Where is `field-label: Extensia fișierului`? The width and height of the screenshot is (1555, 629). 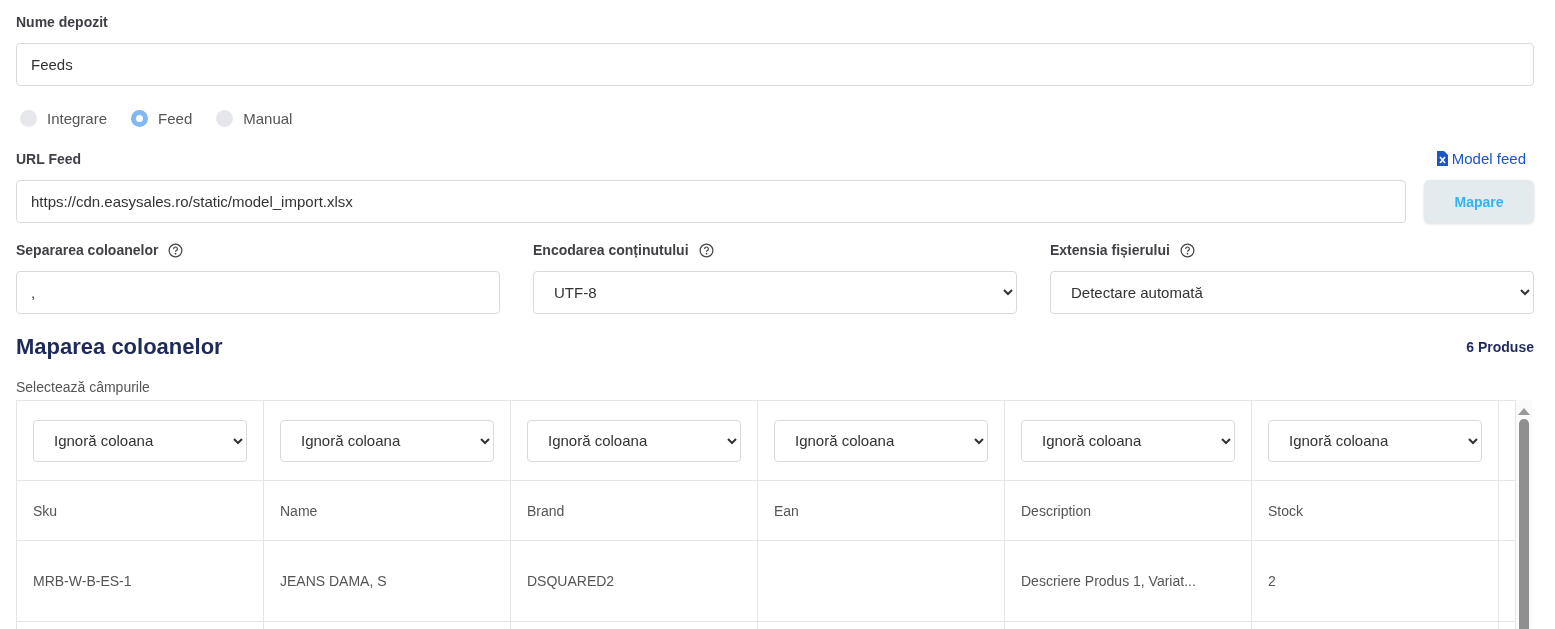
field-label: Extensia fișierului is located at coordinates (1110, 250).